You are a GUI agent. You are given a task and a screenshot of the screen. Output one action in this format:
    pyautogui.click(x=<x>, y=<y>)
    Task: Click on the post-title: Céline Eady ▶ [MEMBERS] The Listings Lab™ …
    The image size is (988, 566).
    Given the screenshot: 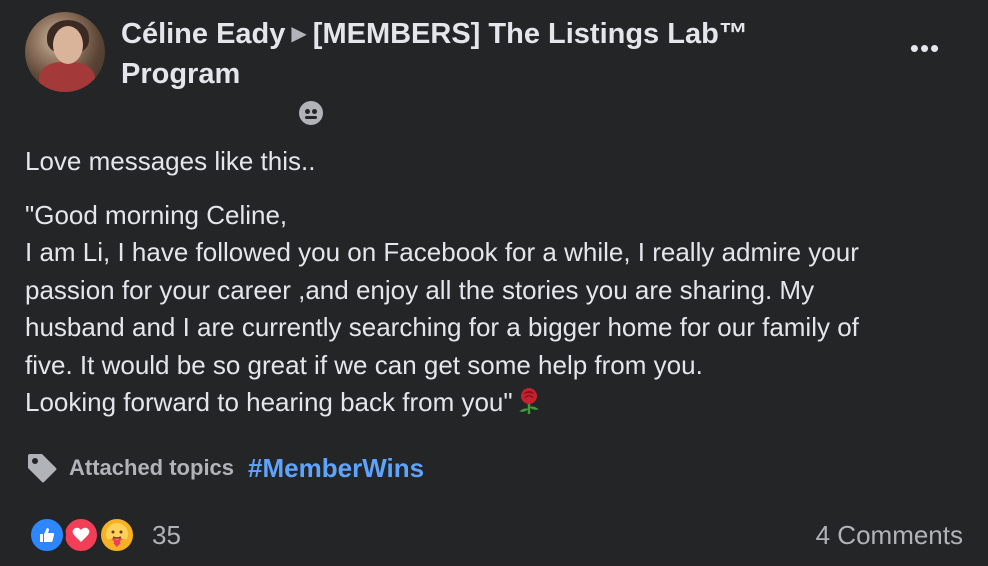 What is the action you would take?
    pyautogui.click(x=451, y=54)
    